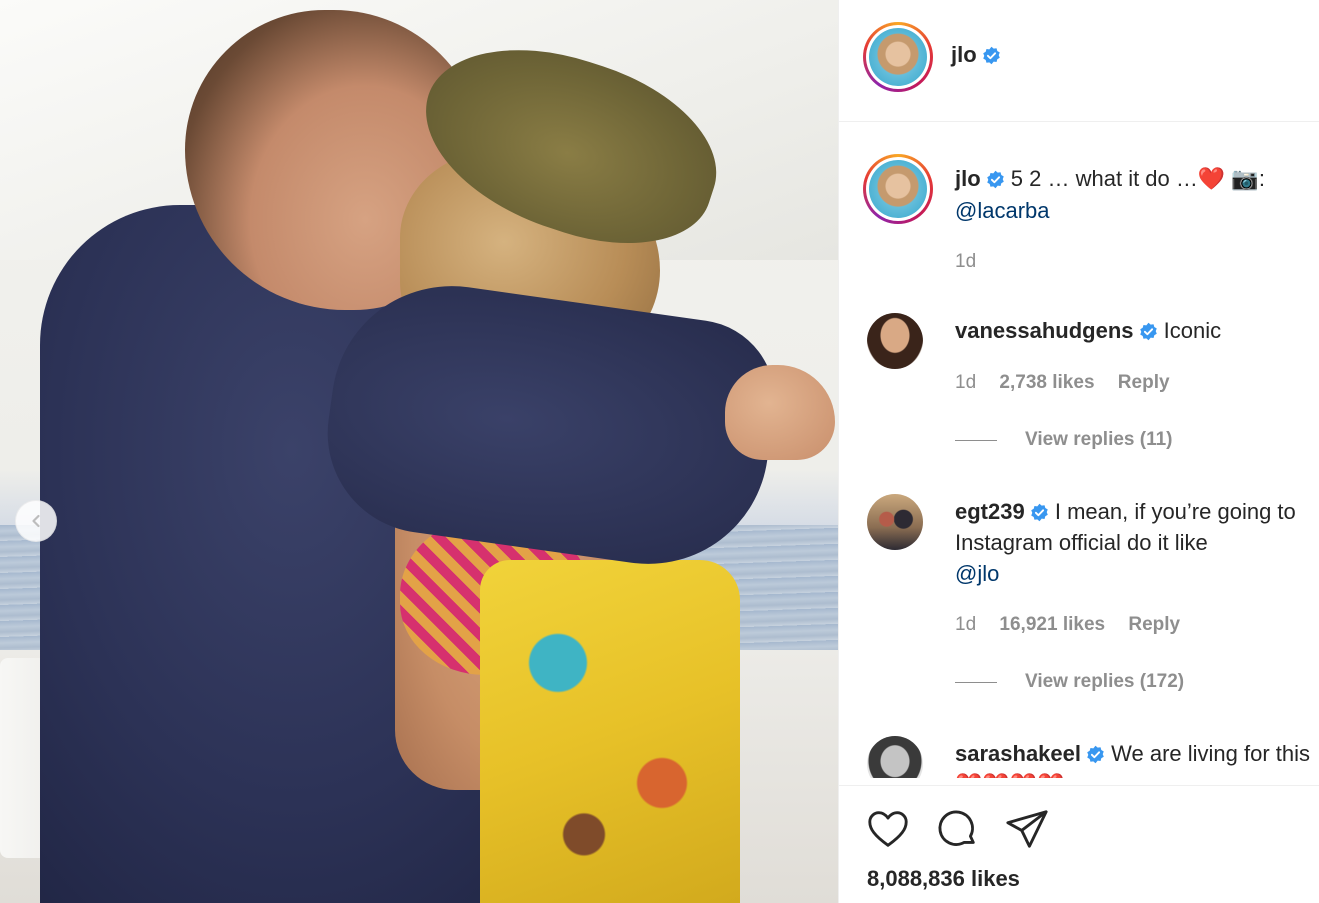  I want to click on caption-text: jlo 5 2 … what it do …❤️ 📷: @lacarba, so click(1130, 195).